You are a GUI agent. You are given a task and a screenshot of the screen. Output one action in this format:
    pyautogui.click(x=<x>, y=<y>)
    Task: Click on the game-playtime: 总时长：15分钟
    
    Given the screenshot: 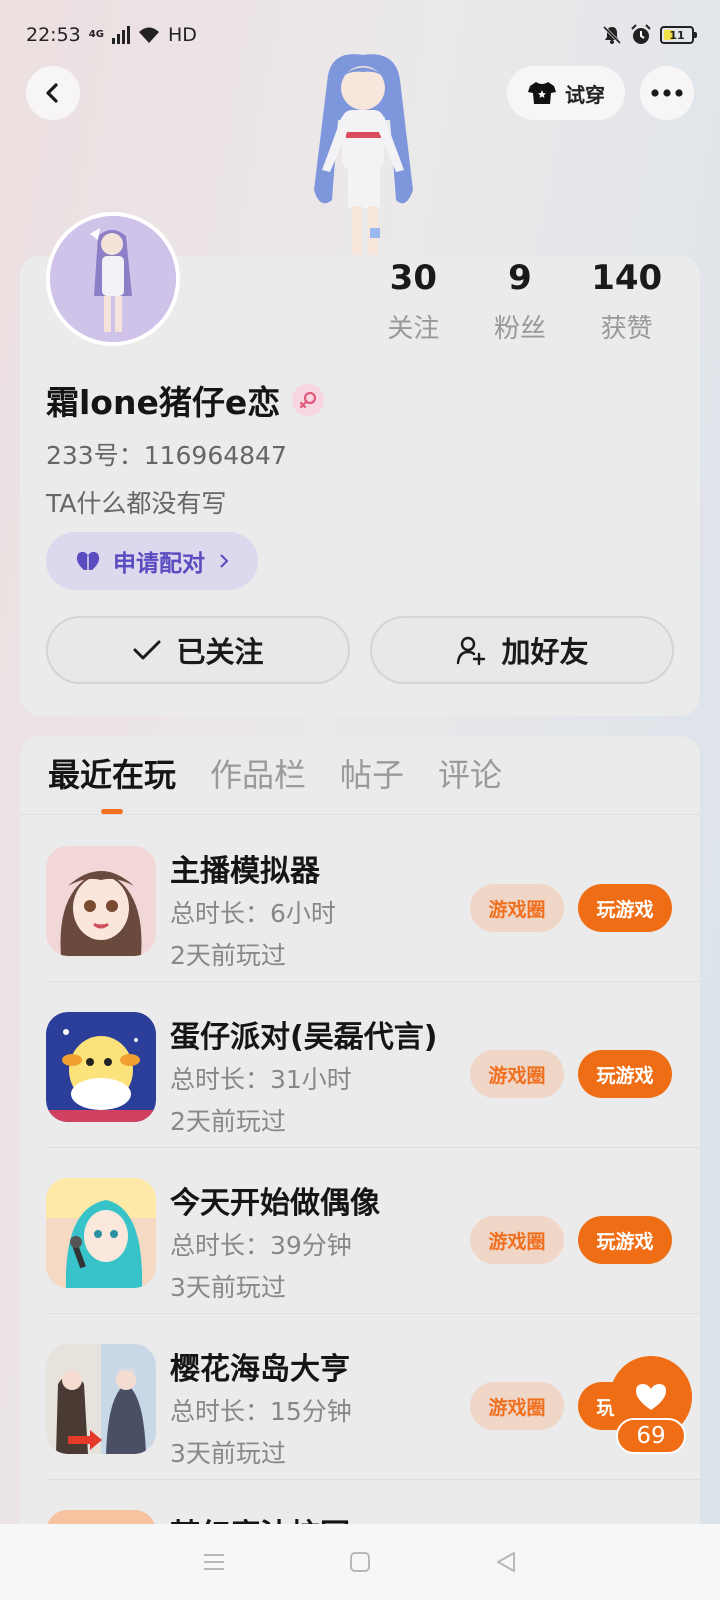 What is the action you would take?
    pyautogui.click(x=261, y=1411)
    